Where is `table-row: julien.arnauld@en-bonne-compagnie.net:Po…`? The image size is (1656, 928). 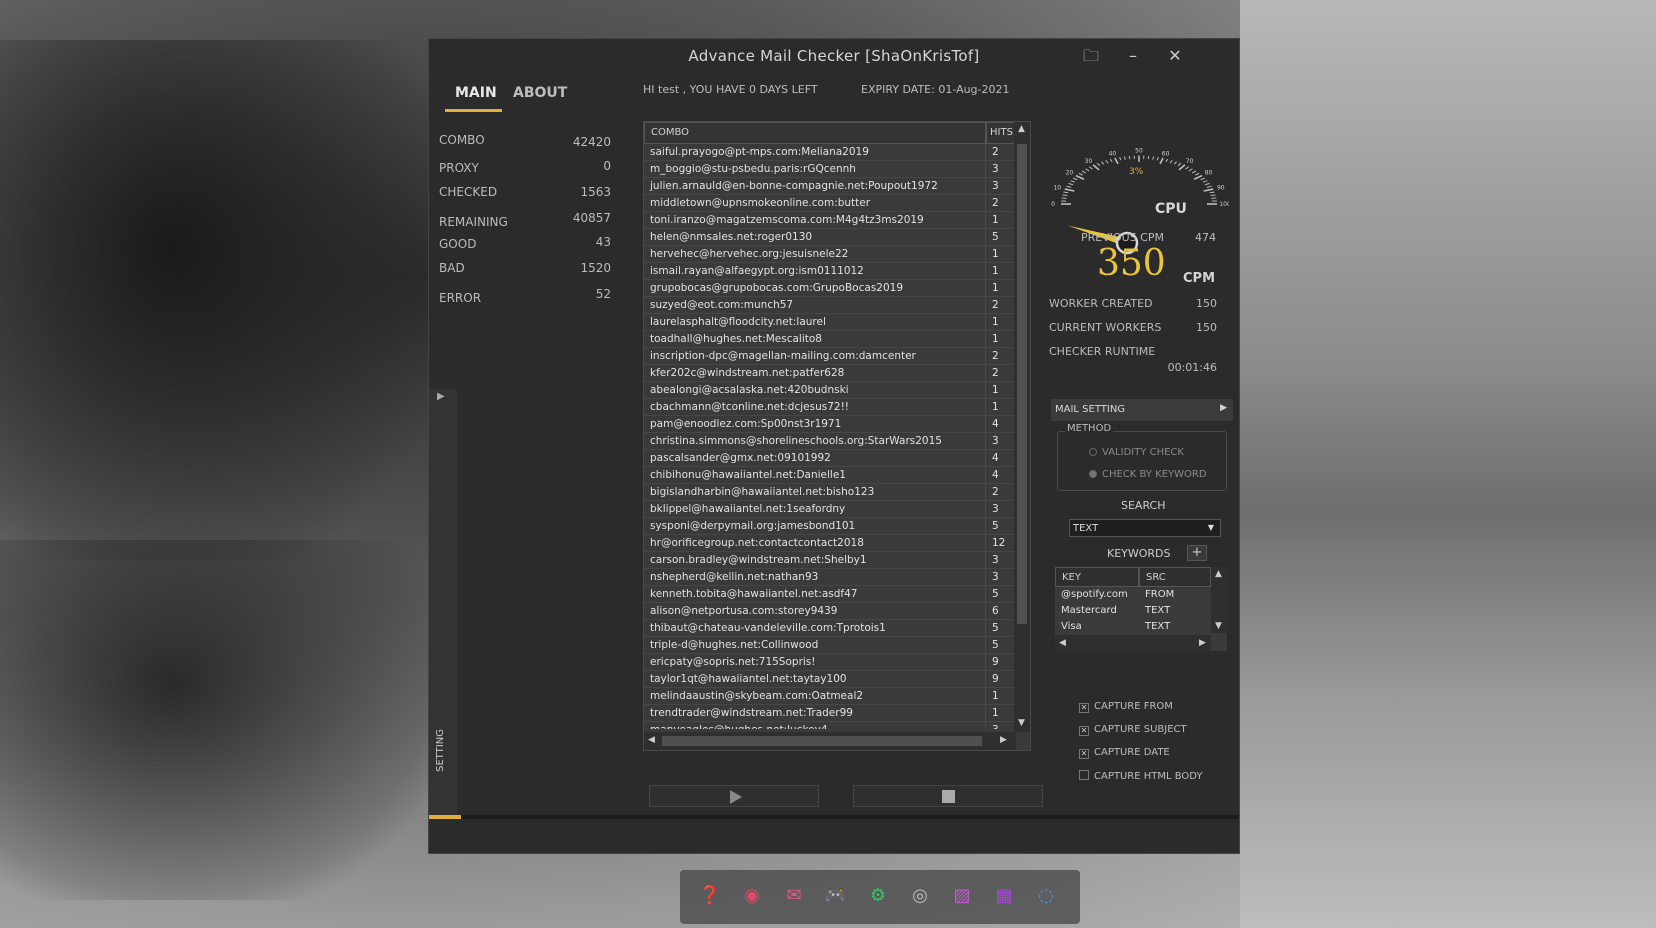
table-row: julien.arnauld@en-bonne-compagnie.net:Po… is located at coordinates (830, 186).